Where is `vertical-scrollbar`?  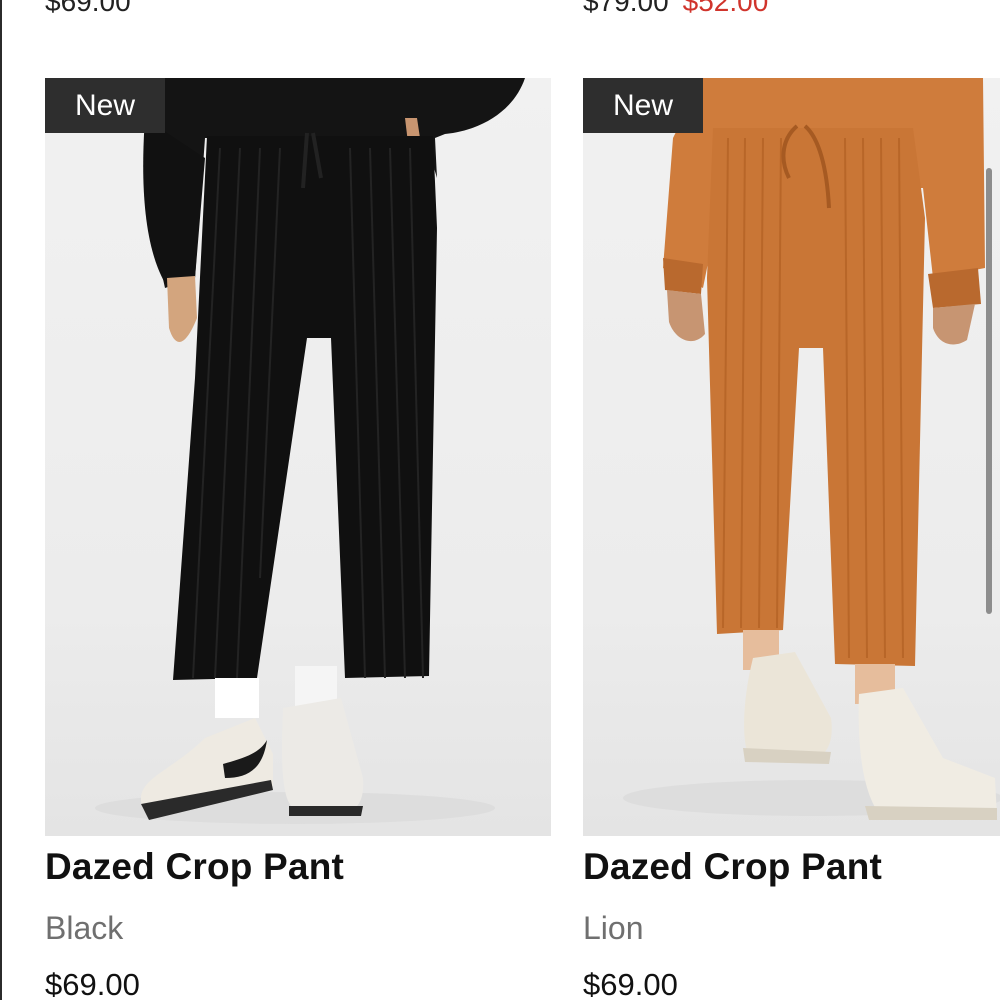
vertical-scrollbar is located at coordinates (989, 391).